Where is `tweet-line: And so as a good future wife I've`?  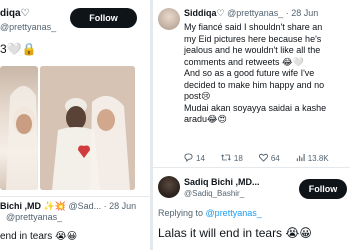
tweet-line: And so as a good future wife I've is located at coordinates (249, 73).